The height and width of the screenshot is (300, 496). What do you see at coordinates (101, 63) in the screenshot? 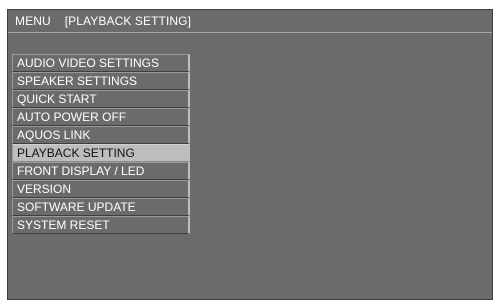
I see `menu-item-audio-video-settings: AUDIO VIDEO SETTINGS` at bounding box center [101, 63].